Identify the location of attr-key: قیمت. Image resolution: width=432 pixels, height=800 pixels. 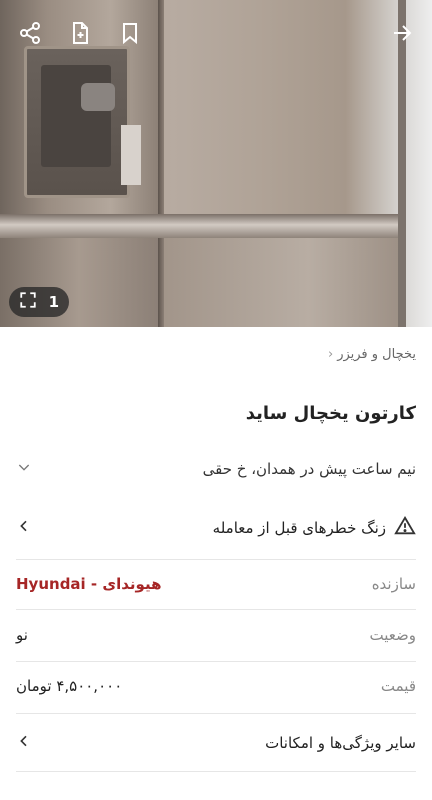
(398, 686).